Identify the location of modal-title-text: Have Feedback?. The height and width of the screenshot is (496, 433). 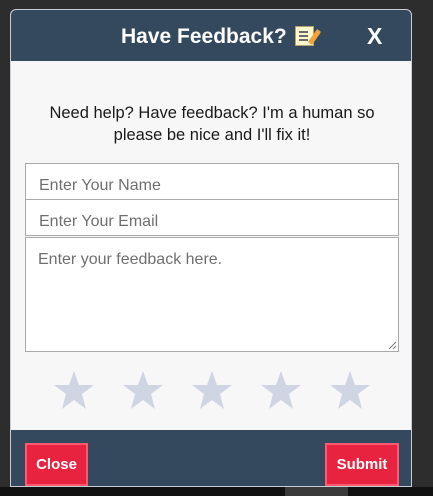
(204, 36).